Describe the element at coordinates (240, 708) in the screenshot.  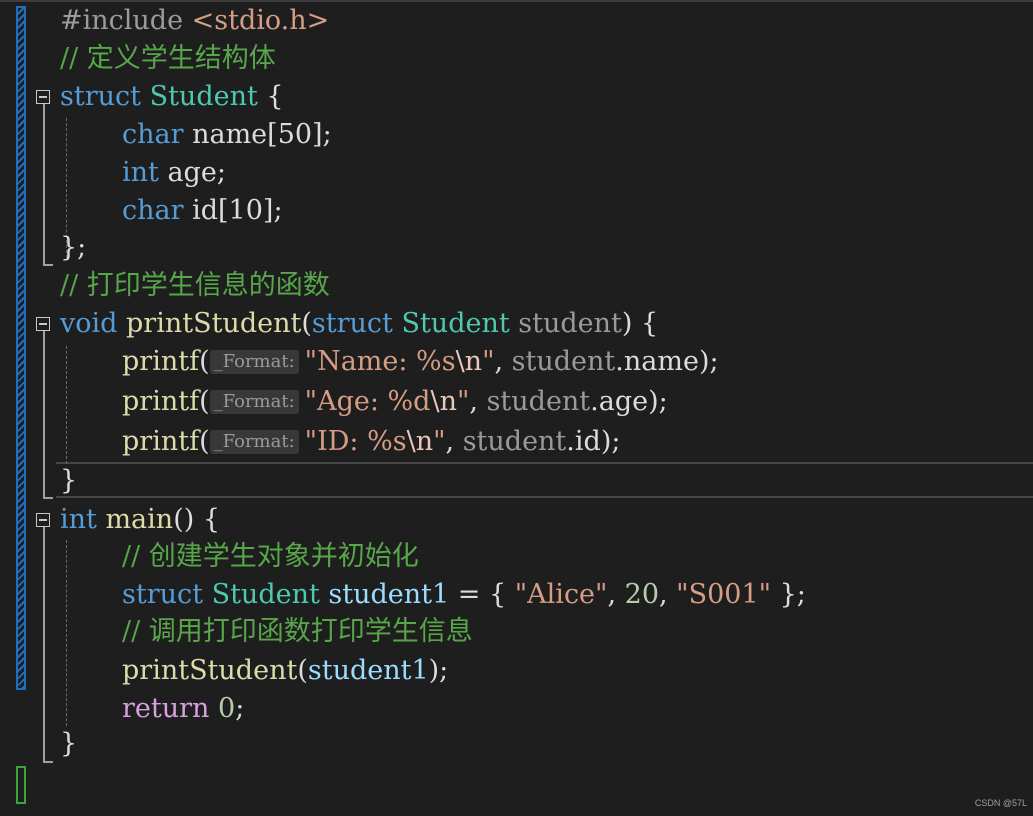
I see `punctuation: ;` at that location.